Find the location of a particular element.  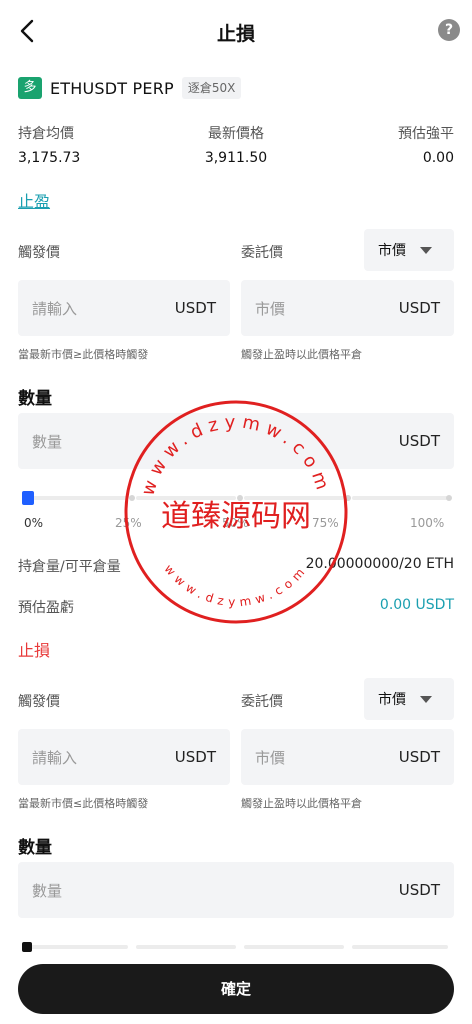

tp-order-input: 市價 USDT is located at coordinates (347, 308).